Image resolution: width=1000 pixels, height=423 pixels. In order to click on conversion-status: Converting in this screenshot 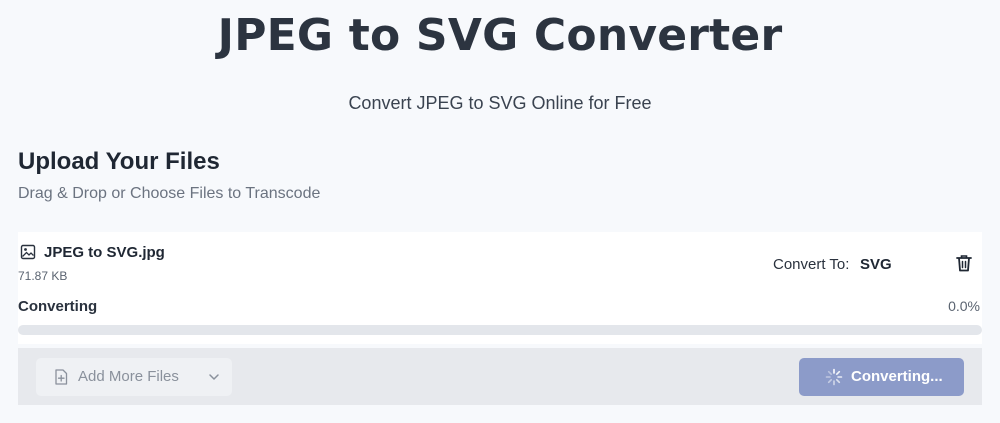, I will do `click(58, 306)`.